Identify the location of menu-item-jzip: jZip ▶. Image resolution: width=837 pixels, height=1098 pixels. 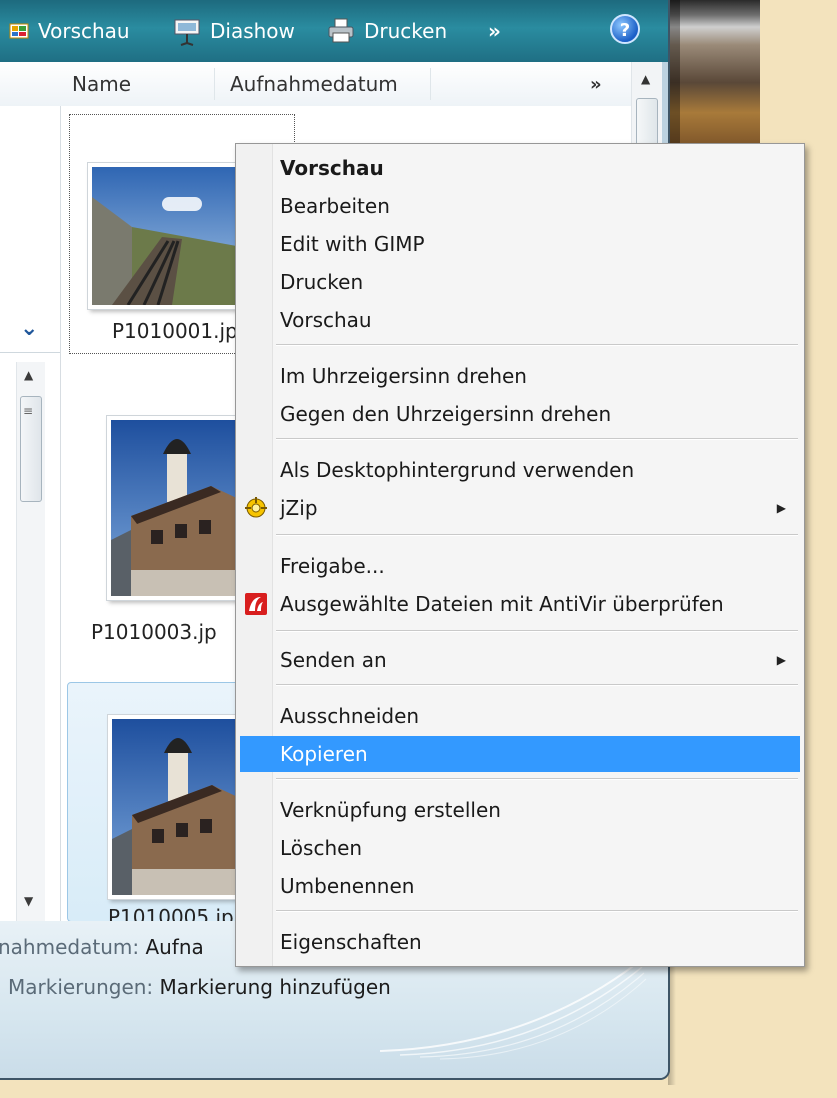
(520, 508).